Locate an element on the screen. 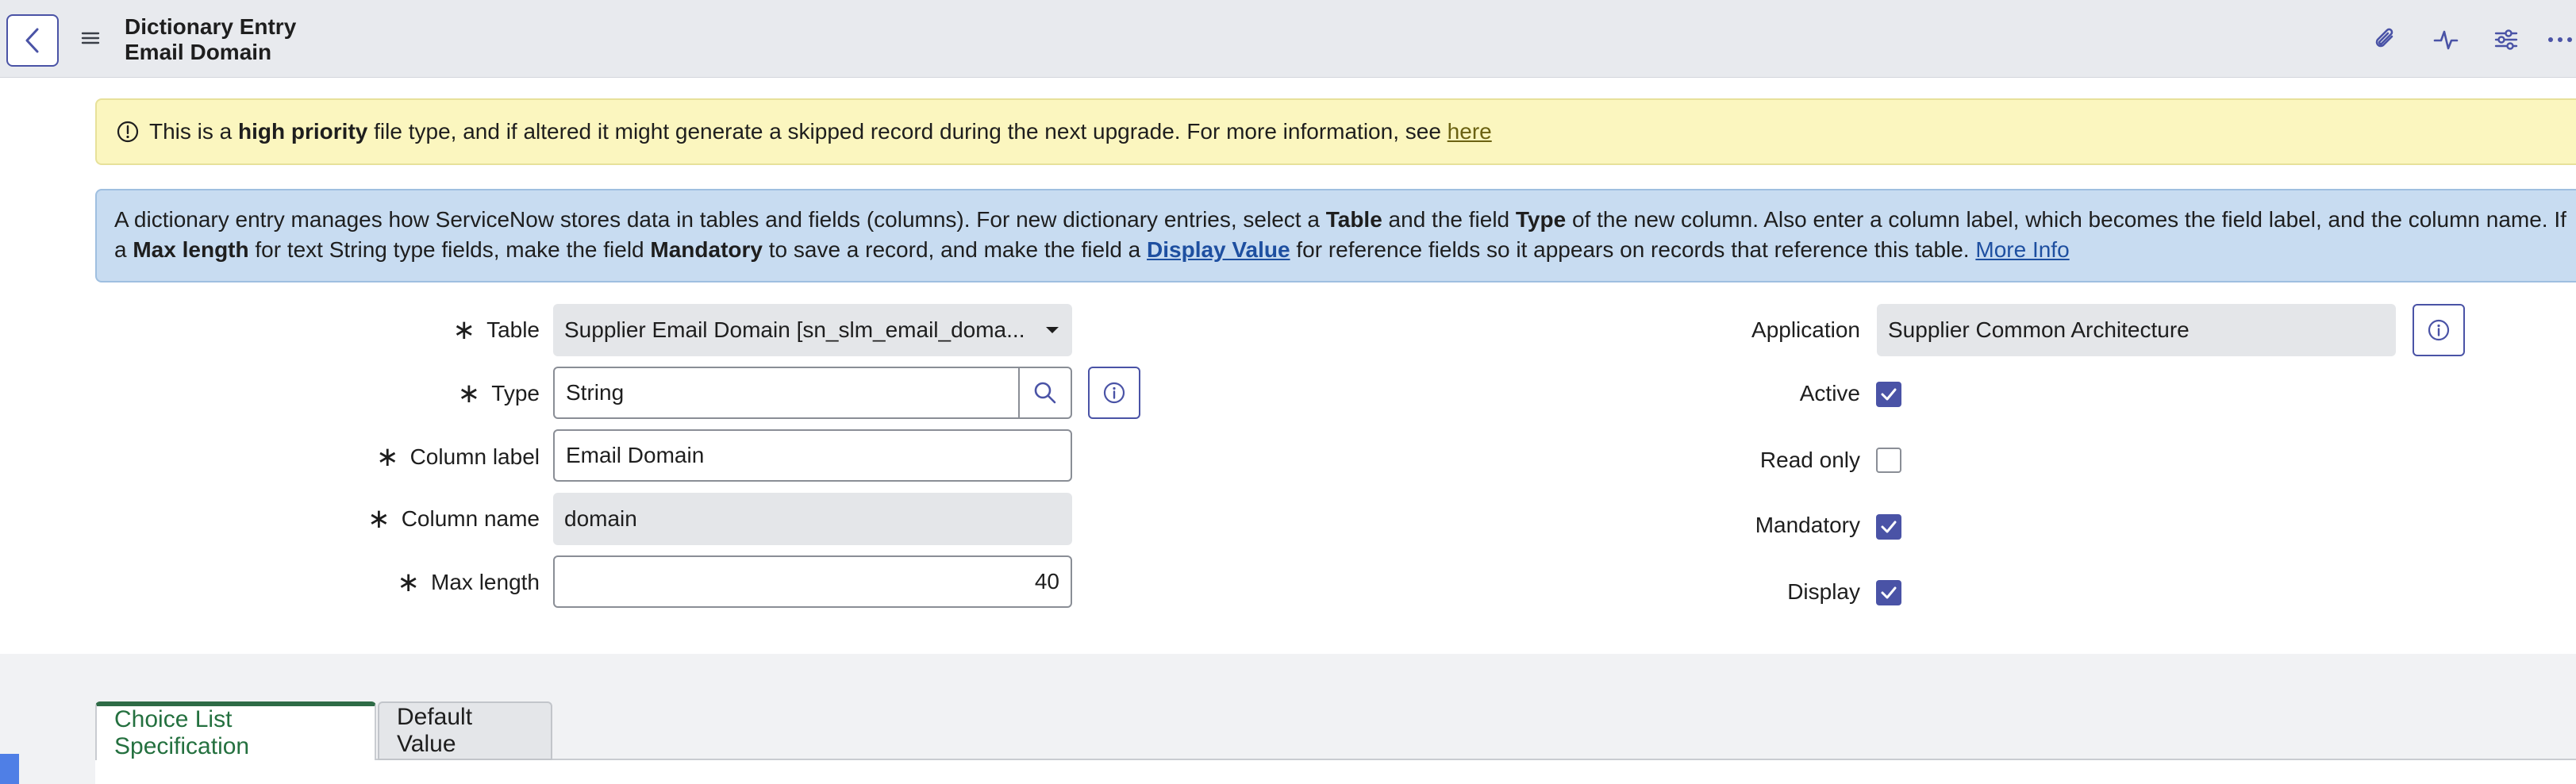 This screenshot has height=784, width=2576. tab-choice-list-specification: Choice List Specification is located at coordinates (235, 730).